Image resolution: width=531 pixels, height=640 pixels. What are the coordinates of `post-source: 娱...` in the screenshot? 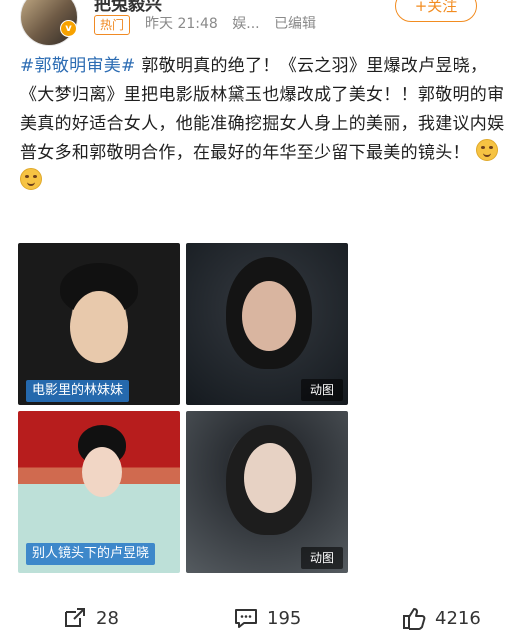 It's located at (246, 24).